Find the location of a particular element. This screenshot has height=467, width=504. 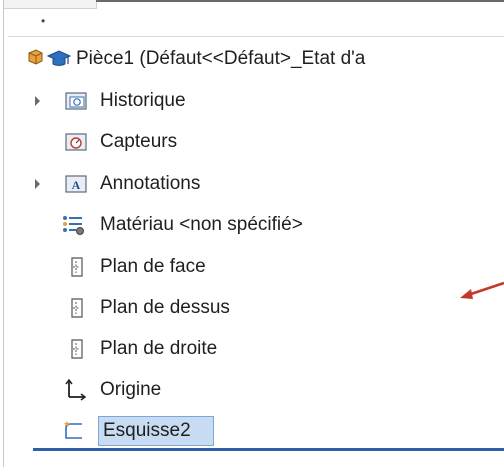

tree-bottom-rule is located at coordinates (268, 449).